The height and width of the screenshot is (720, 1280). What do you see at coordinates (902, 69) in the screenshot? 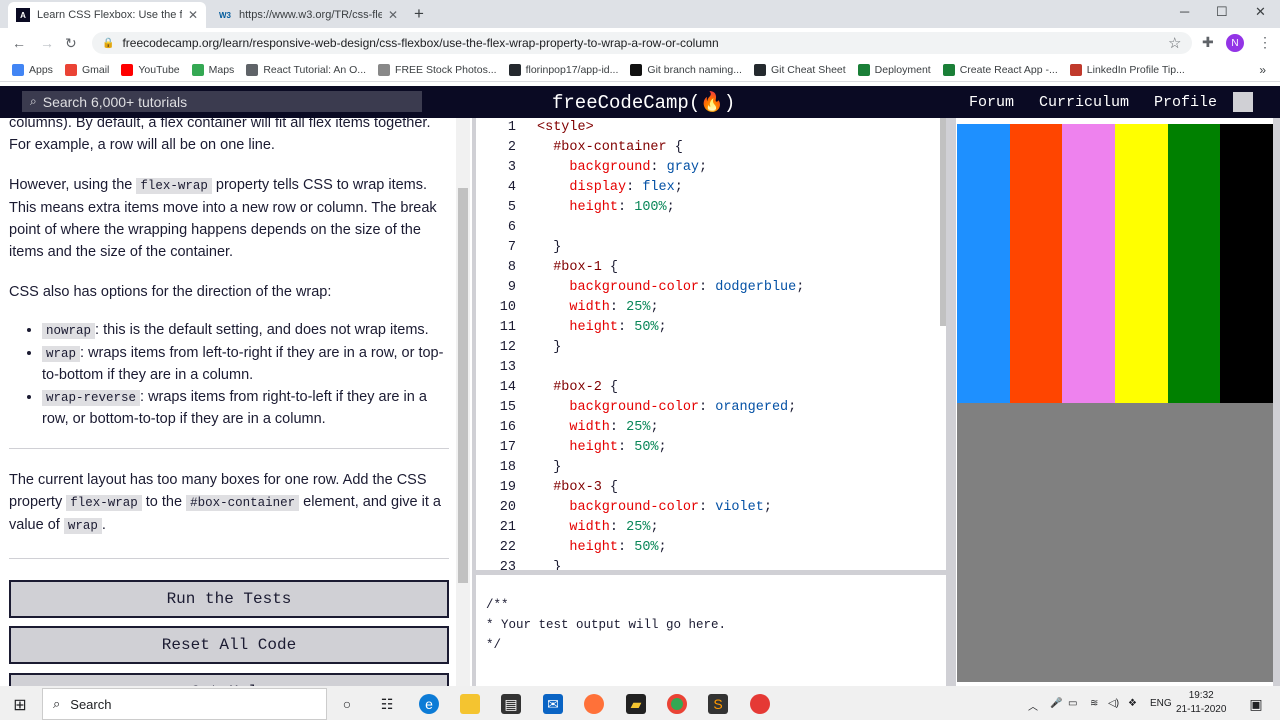
I see `bookmark-label: Deployment` at bounding box center [902, 69].